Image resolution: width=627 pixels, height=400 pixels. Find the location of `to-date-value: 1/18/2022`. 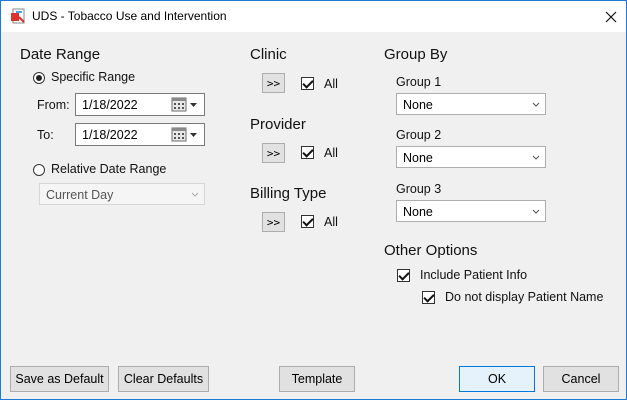

to-date-value: 1/18/2022 is located at coordinates (110, 135).